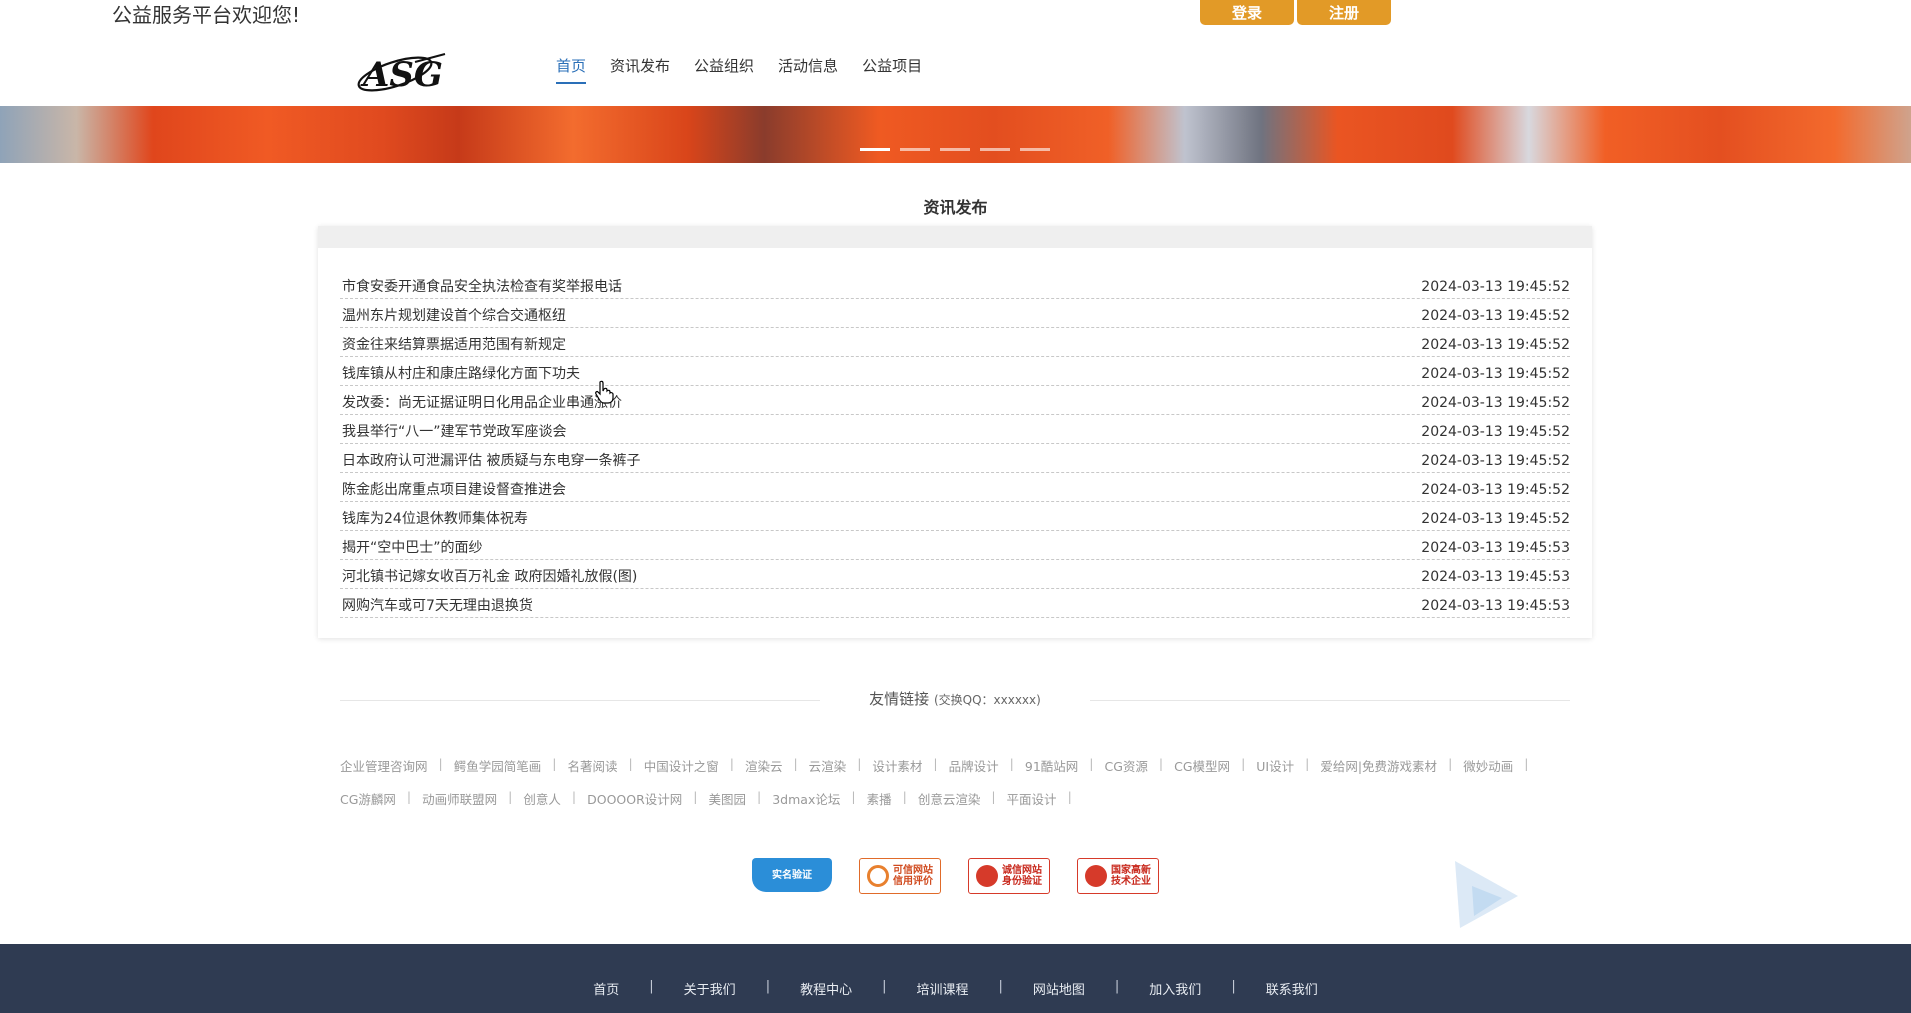  What do you see at coordinates (1051, 765) in the screenshot?
I see `friend-link: 91酷站网` at bounding box center [1051, 765].